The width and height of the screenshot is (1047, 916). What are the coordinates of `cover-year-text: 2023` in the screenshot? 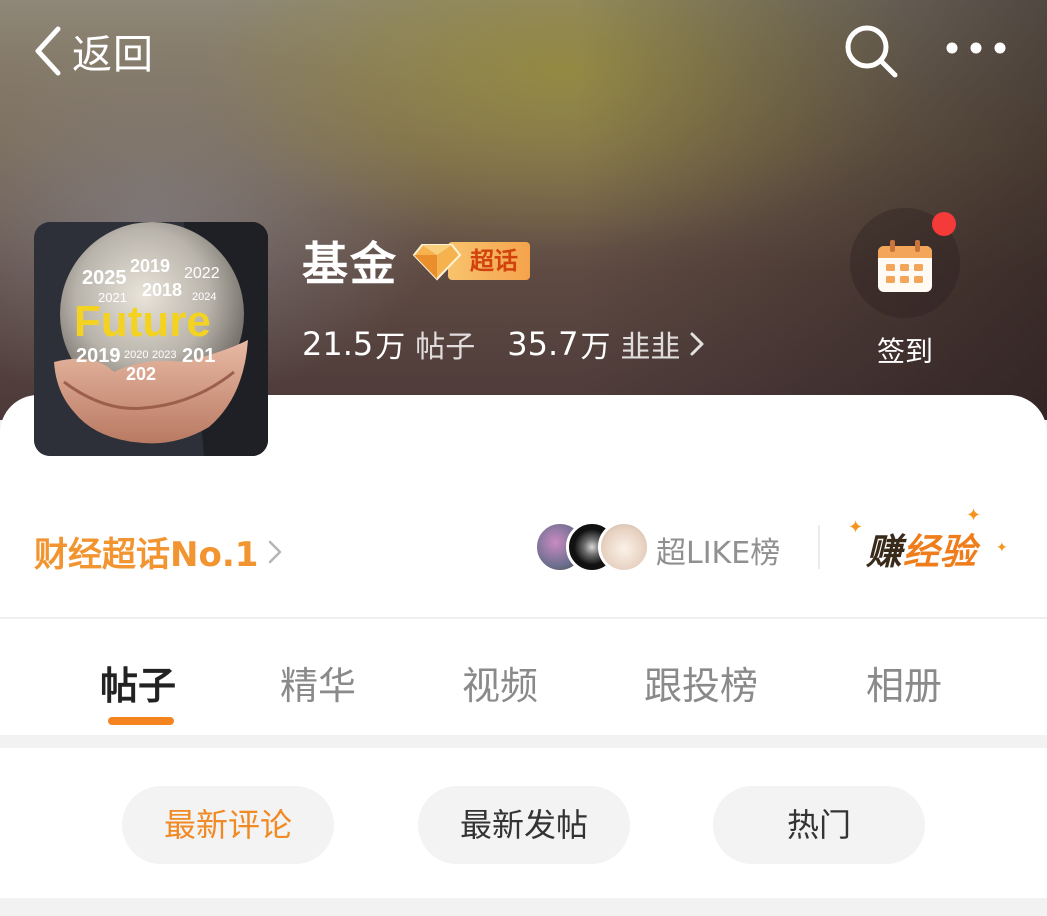 It's located at (164, 355).